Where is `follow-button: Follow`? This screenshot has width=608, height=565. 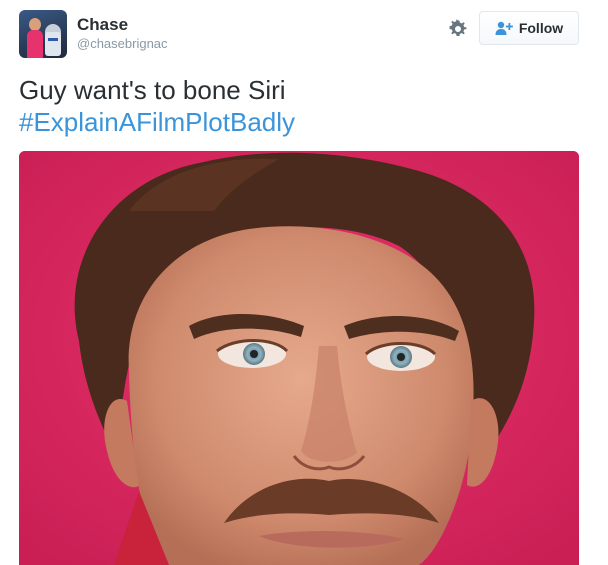
follow-button: Follow is located at coordinates (529, 28).